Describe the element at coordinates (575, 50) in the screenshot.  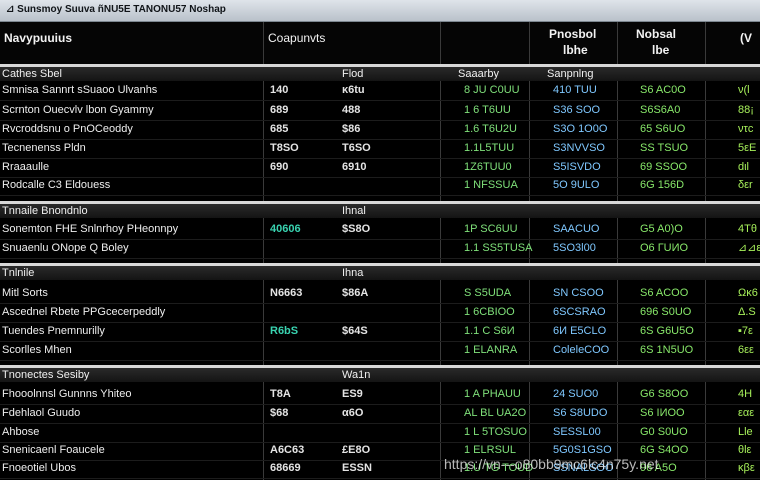
I see `header-col-d-line2: lbhe` at that location.